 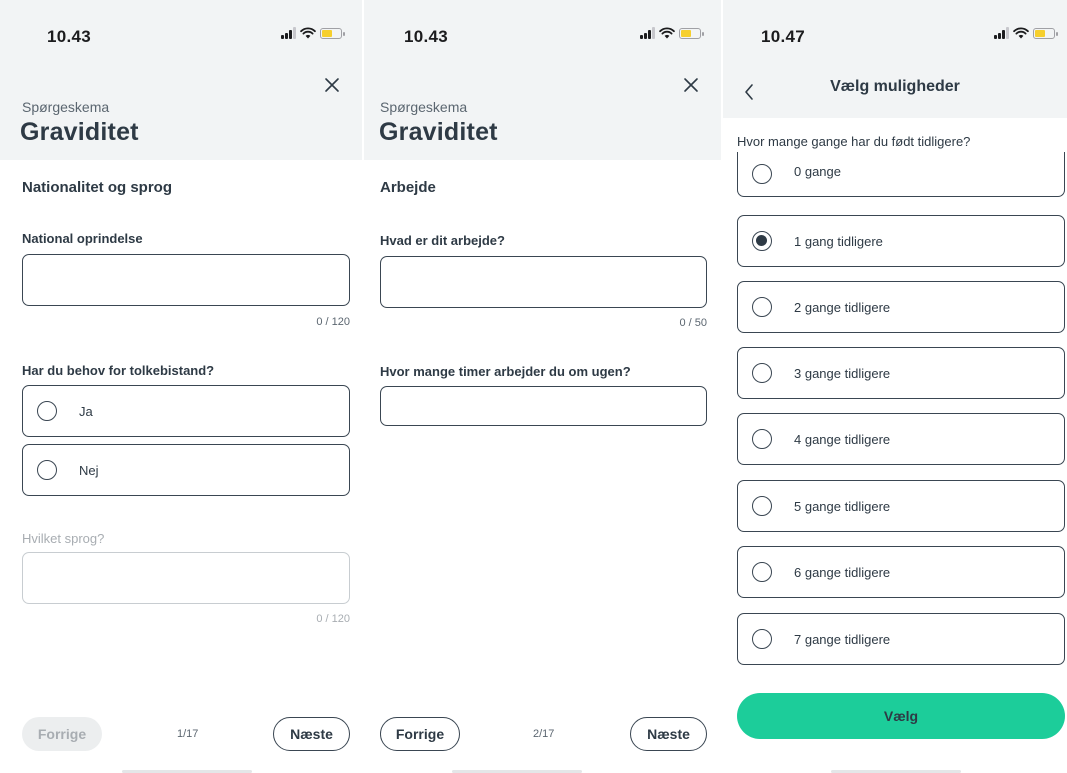 What do you see at coordinates (333, 619) in the screenshot?
I see `language-counter: 0 / 120` at bounding box center [333, 619].